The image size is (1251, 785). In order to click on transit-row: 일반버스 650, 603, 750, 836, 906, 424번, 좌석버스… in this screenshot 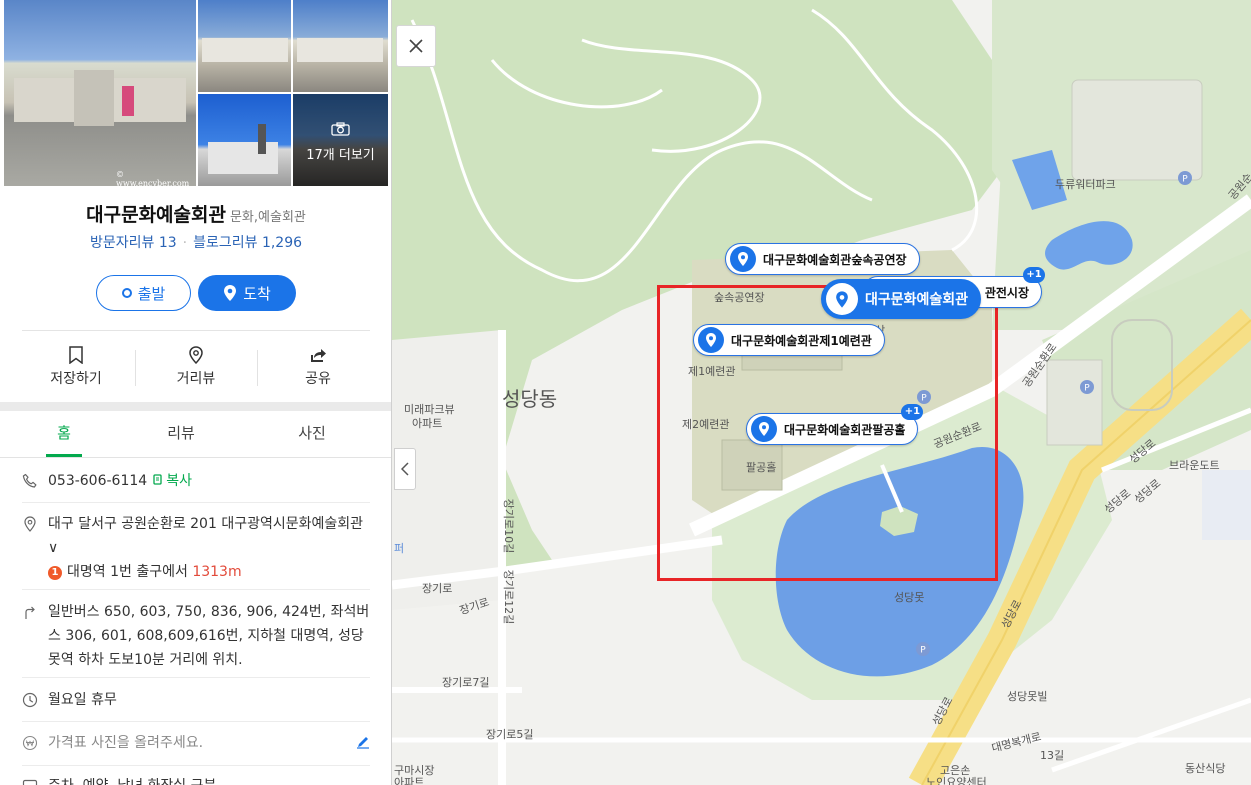, I will do `click(198, 636)`.